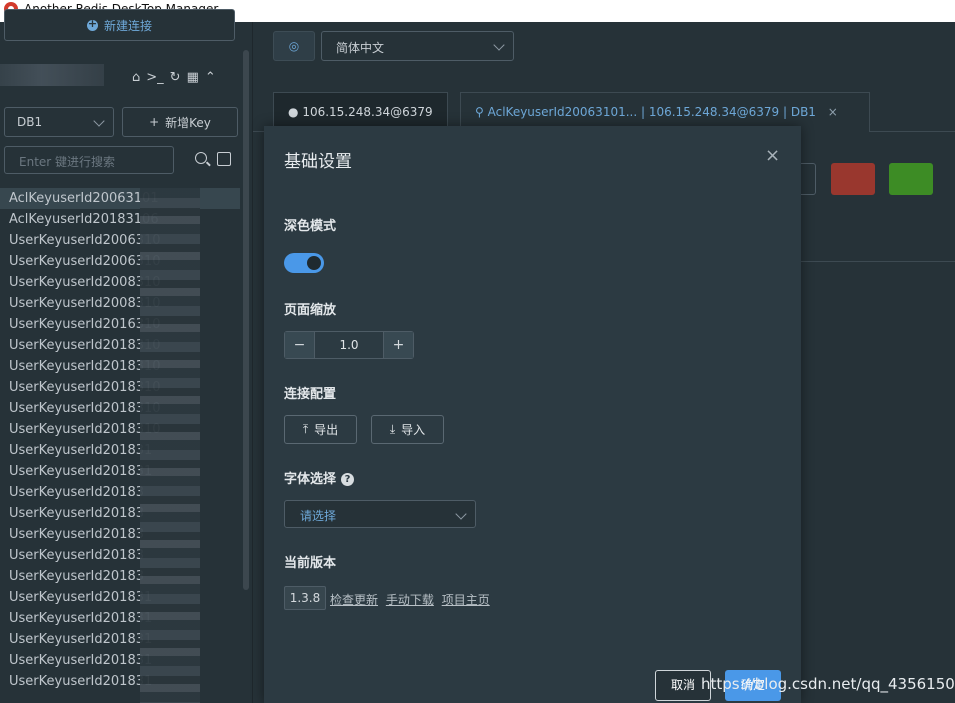 The height and width of the screenshot is (703, 955). What do you see at coordinates (299, 345) in the screenshot?
I see `zoom-decrease-button: −` at bounding box center [299, 345].